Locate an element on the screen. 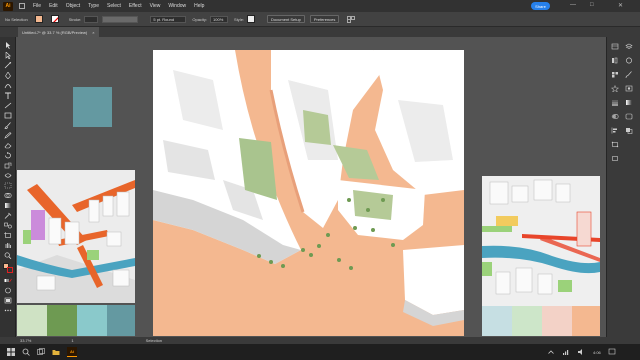  graphic-styles-panel-icon is located at coordinates (629, 88).